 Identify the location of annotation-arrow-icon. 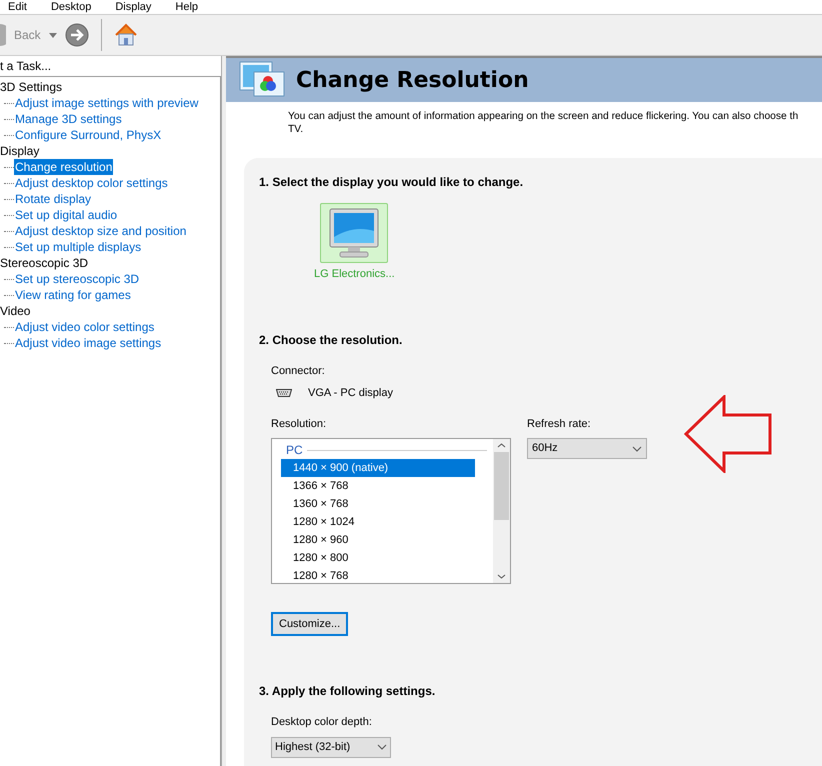
(728, 434).